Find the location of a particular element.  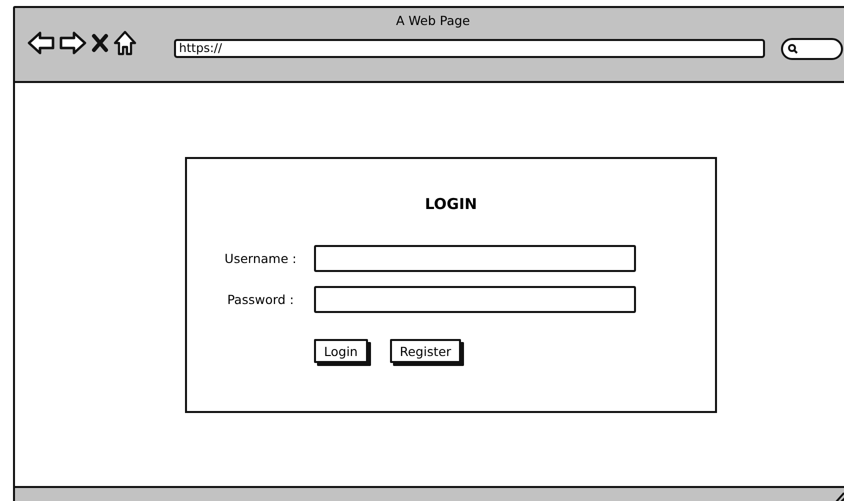

forward-icon is located at coordinates (73, 43).